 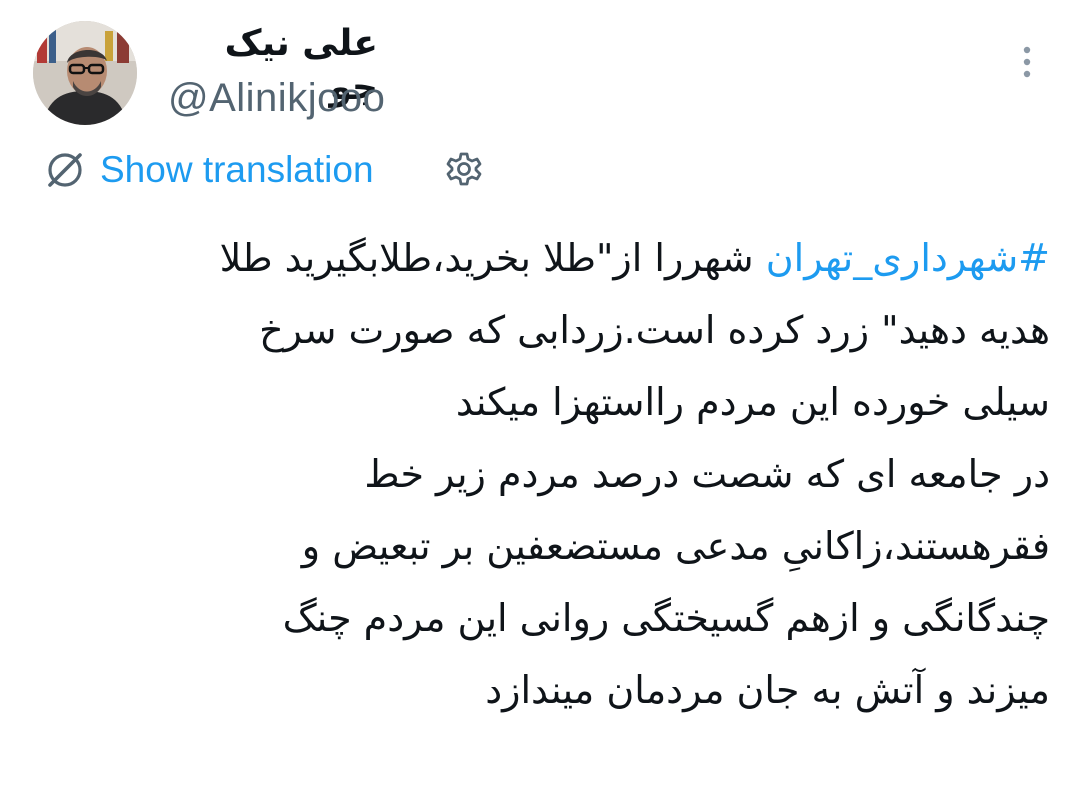 I want to click on show-translation-link: Show translation, so click(x=237, y=170).